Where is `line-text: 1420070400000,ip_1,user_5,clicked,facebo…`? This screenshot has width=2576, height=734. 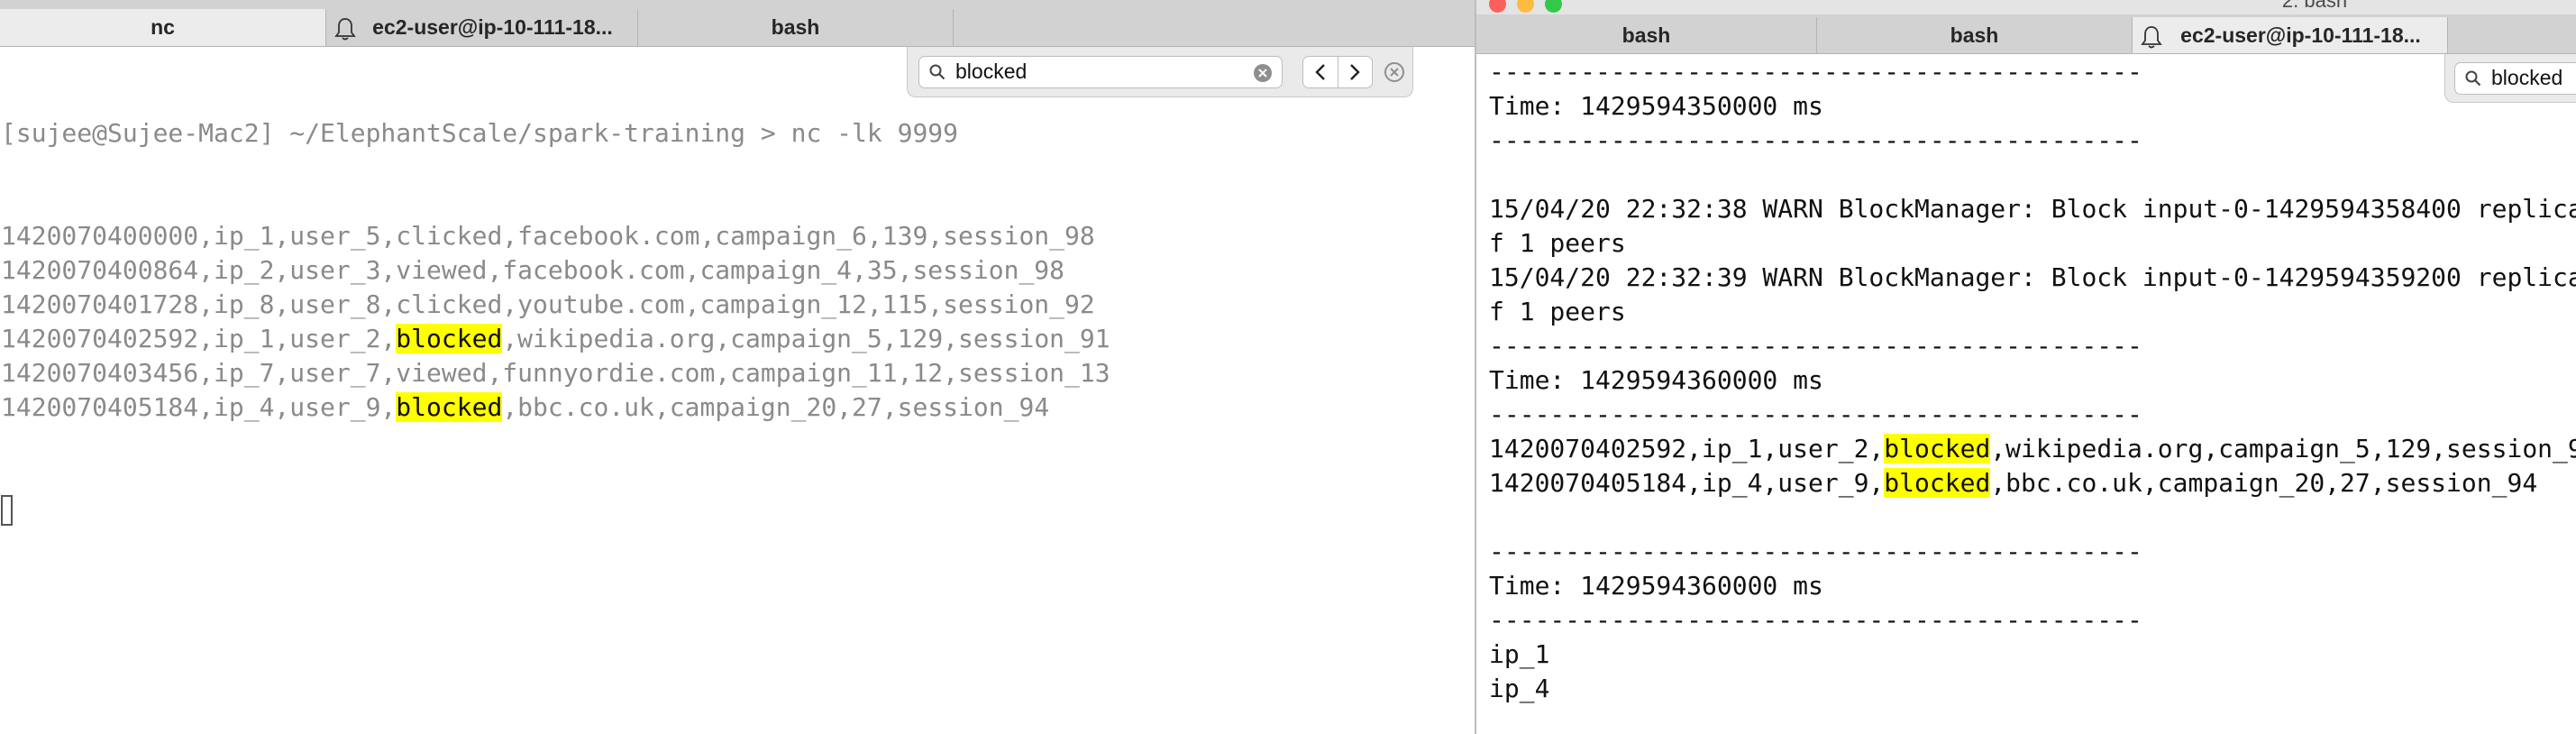
line-text: 1420070400000,ip_1,user_5,clicked,facebo… is located at coordinates (548, 236).